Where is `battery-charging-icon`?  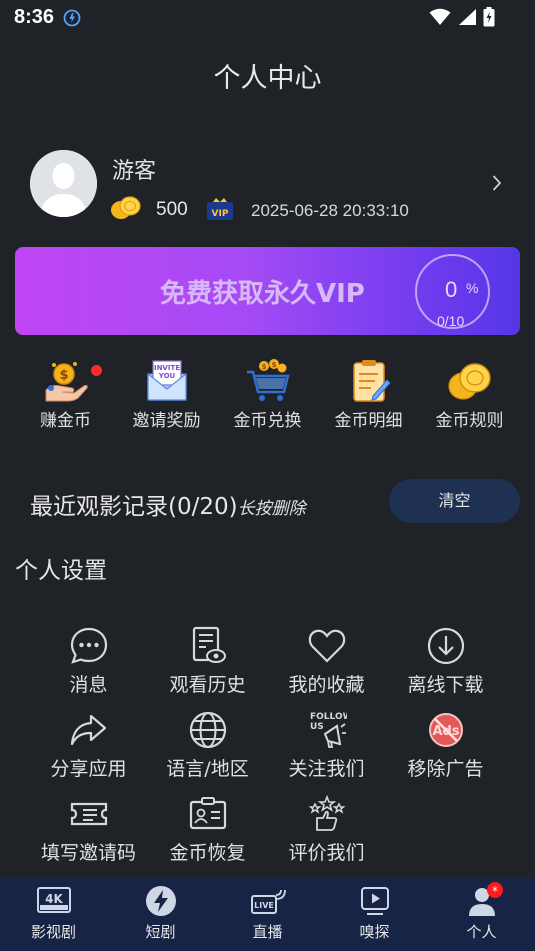
battery-charging-icon is located at coordinates (489, 17).